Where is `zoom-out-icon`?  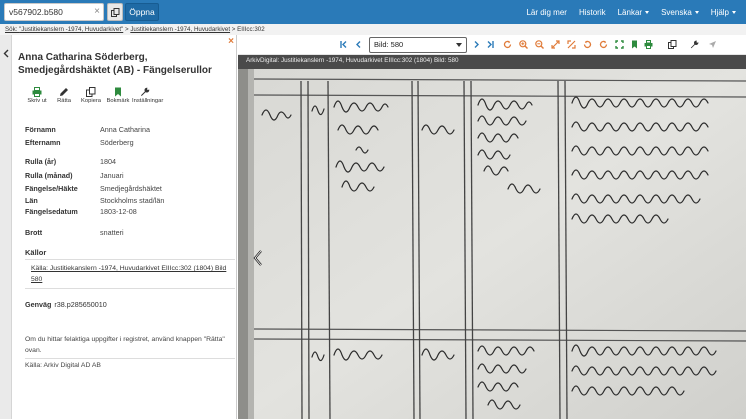
zoom-out-icon is located at coordinates (539, 44).